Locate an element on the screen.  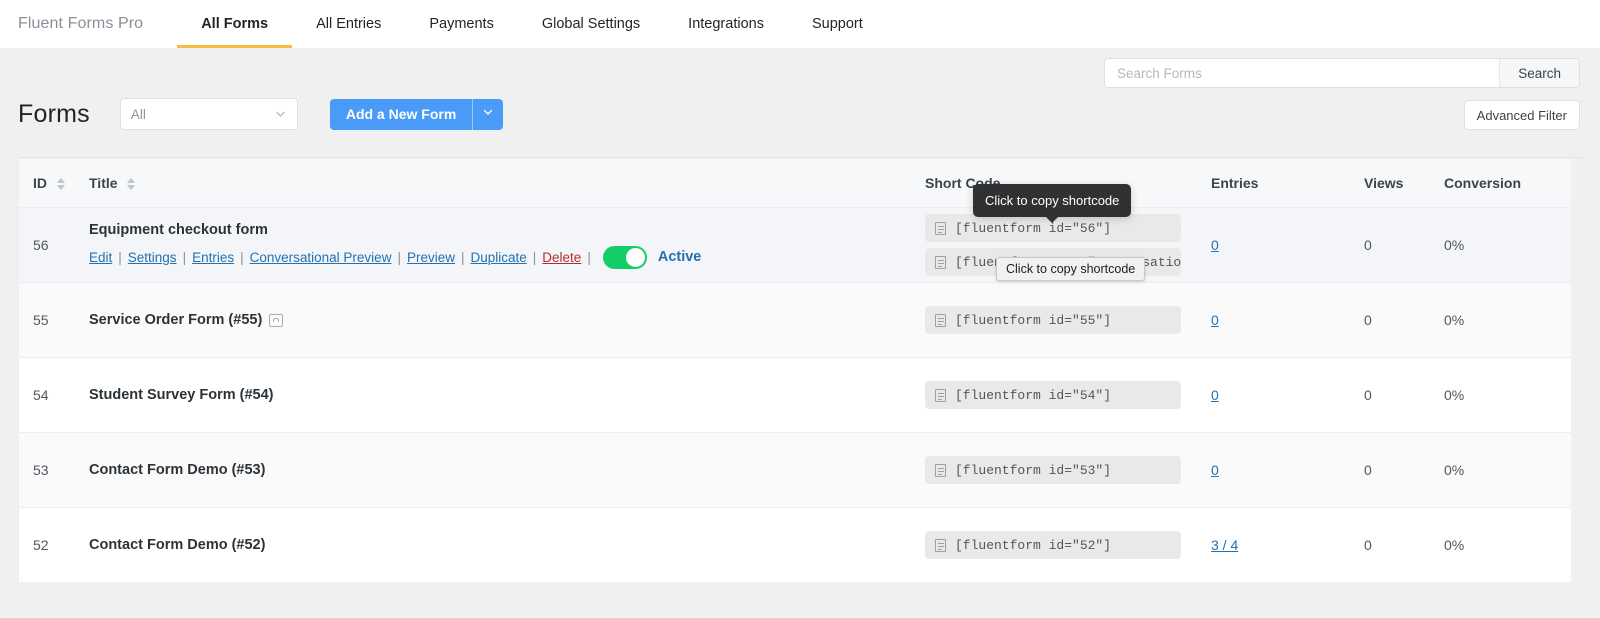
page-header-right: Search is located at coordinates (1342, 73).